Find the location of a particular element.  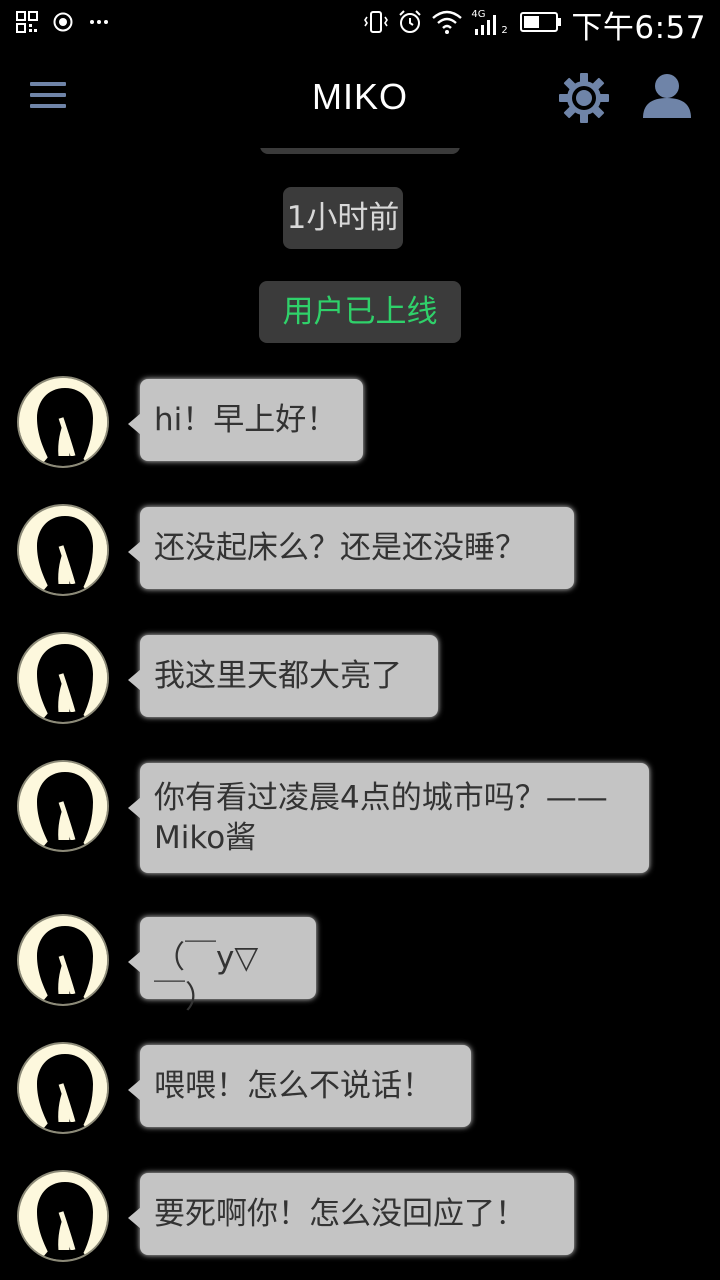

time-divider: 1小时前 is located at coordinates (343, 218).